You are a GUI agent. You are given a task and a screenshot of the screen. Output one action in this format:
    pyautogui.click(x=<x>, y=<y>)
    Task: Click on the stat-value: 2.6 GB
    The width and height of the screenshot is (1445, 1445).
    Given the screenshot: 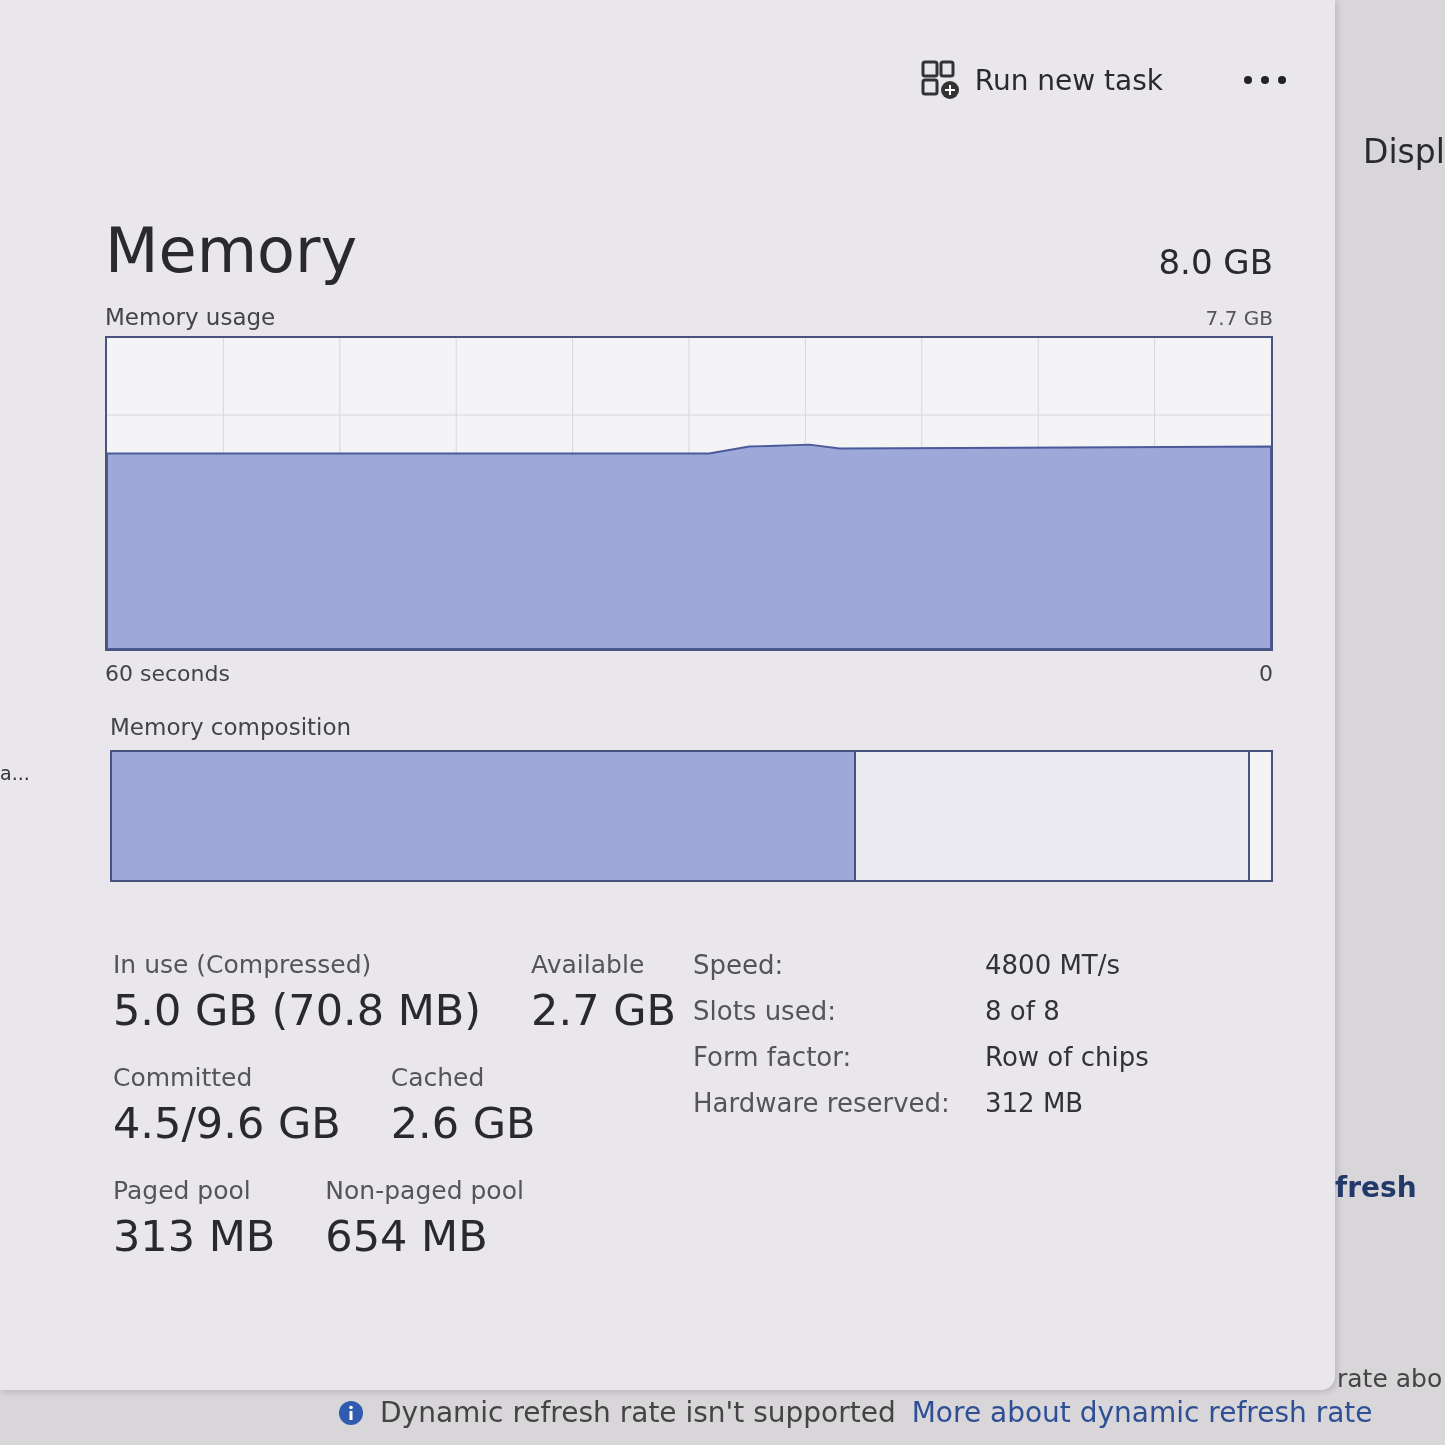 What is the action you would take?
    pyautogui.click(x=463, y=1123)
    